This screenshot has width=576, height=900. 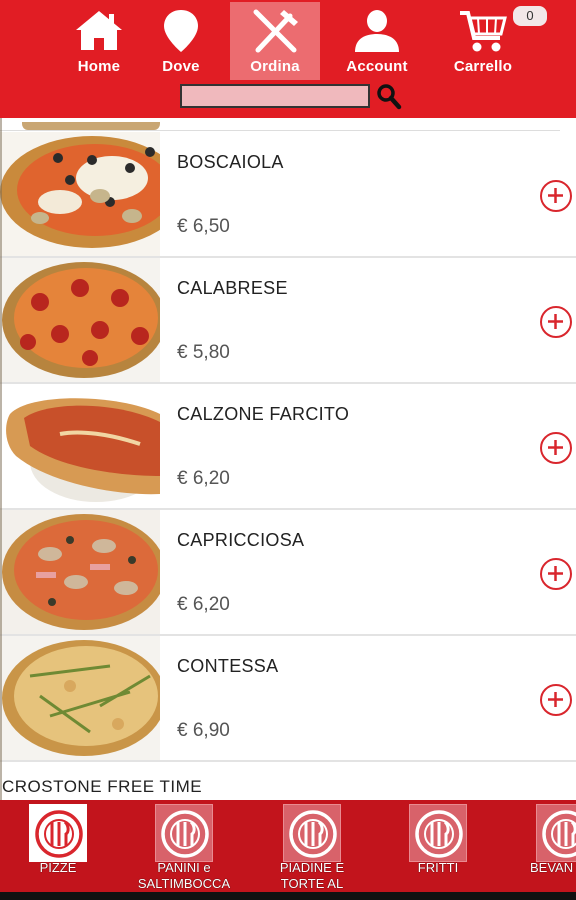 What do you see at coordinates (99, 66) in the screenshot?
I see `nav-home-label: Home` at bounding box center [99, 66].